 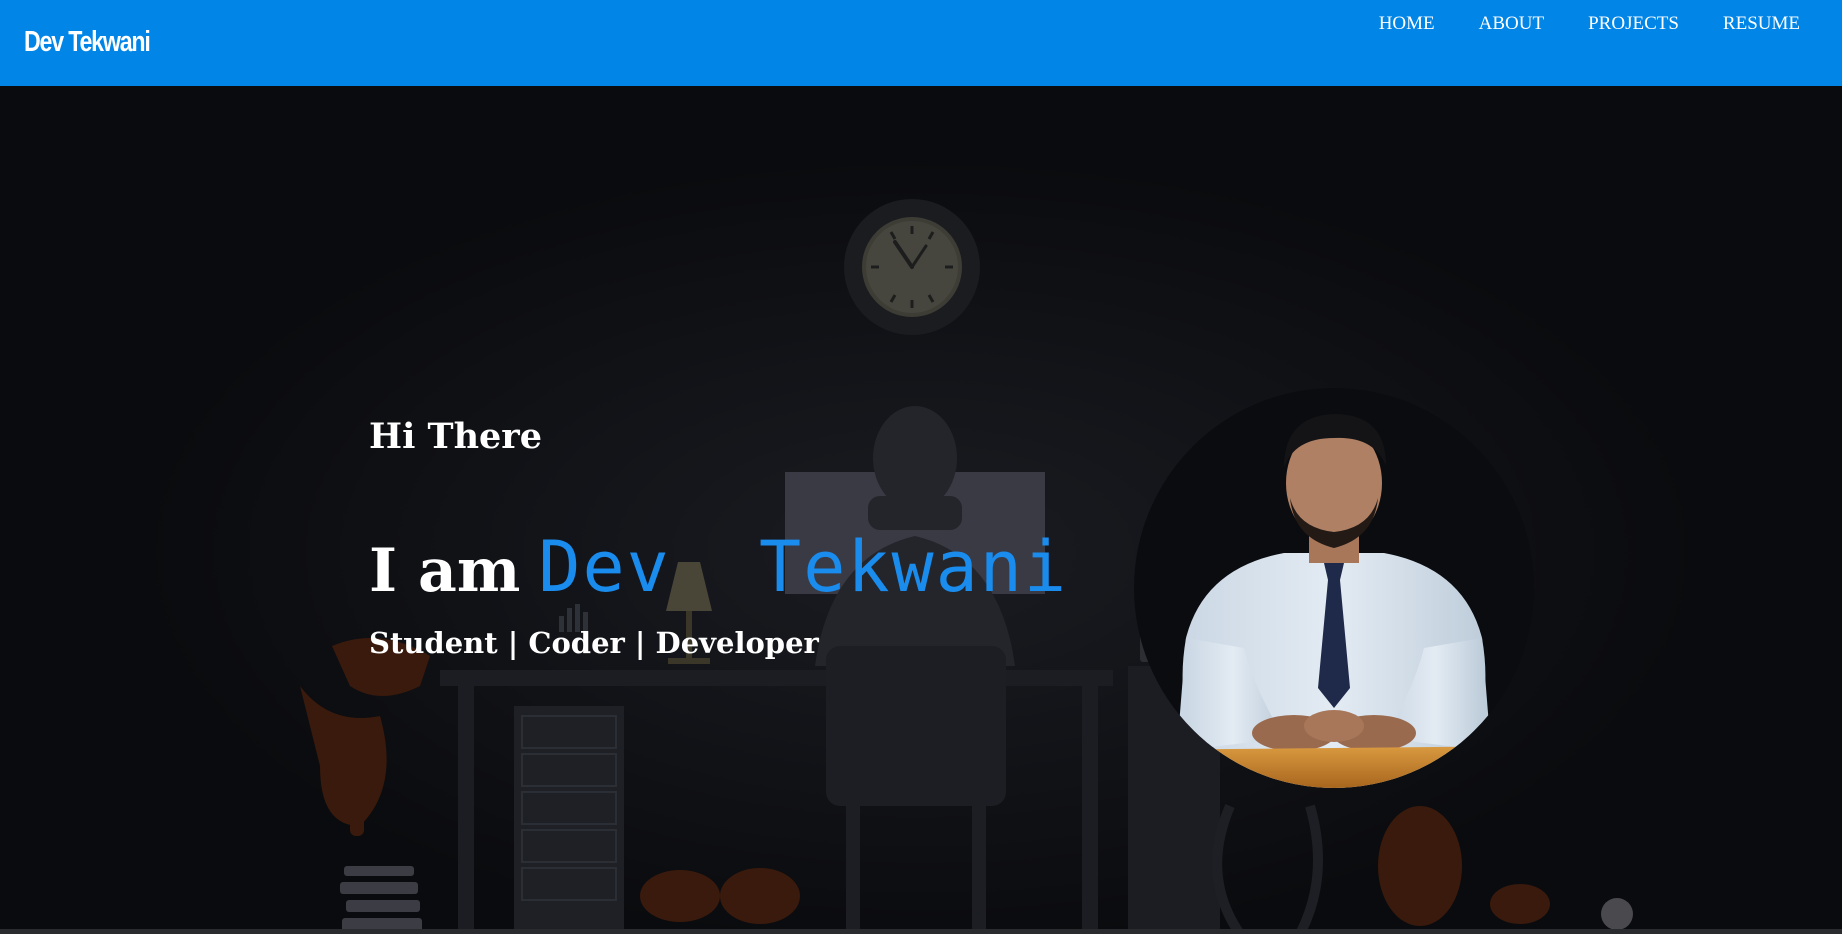 What do you see at coordinates (445, 571) in the screenshot?
I see `intro-prefix: I am` at bounding box center [445, 571].